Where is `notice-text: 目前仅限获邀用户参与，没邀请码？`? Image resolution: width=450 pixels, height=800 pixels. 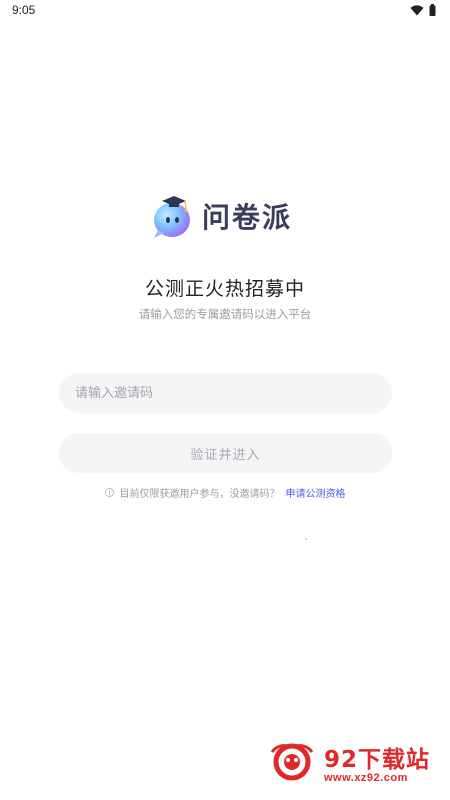 notice-text: 目前仅限获邀用户参与，没邀请码？ is located at coordinates (199, 494).